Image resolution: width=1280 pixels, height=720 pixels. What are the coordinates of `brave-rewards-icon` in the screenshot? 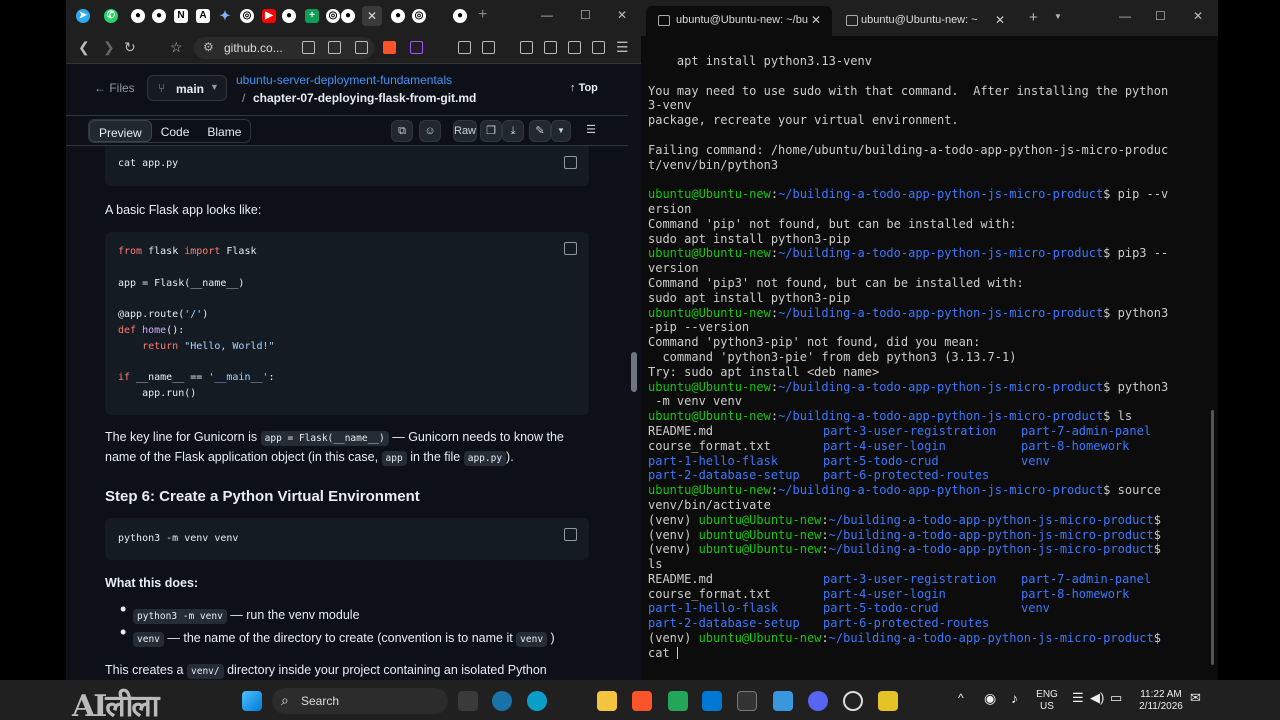 It's located at (416, 47).